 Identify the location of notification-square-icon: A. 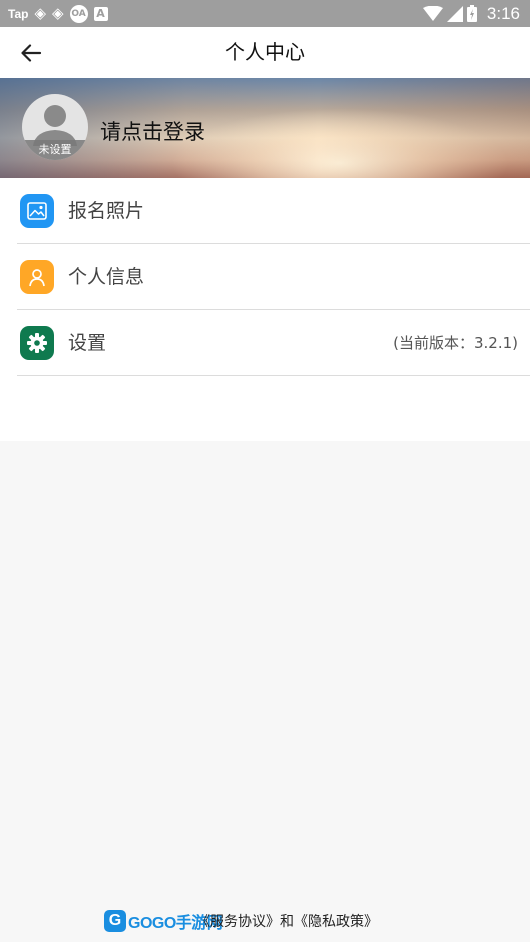
(100, 13).